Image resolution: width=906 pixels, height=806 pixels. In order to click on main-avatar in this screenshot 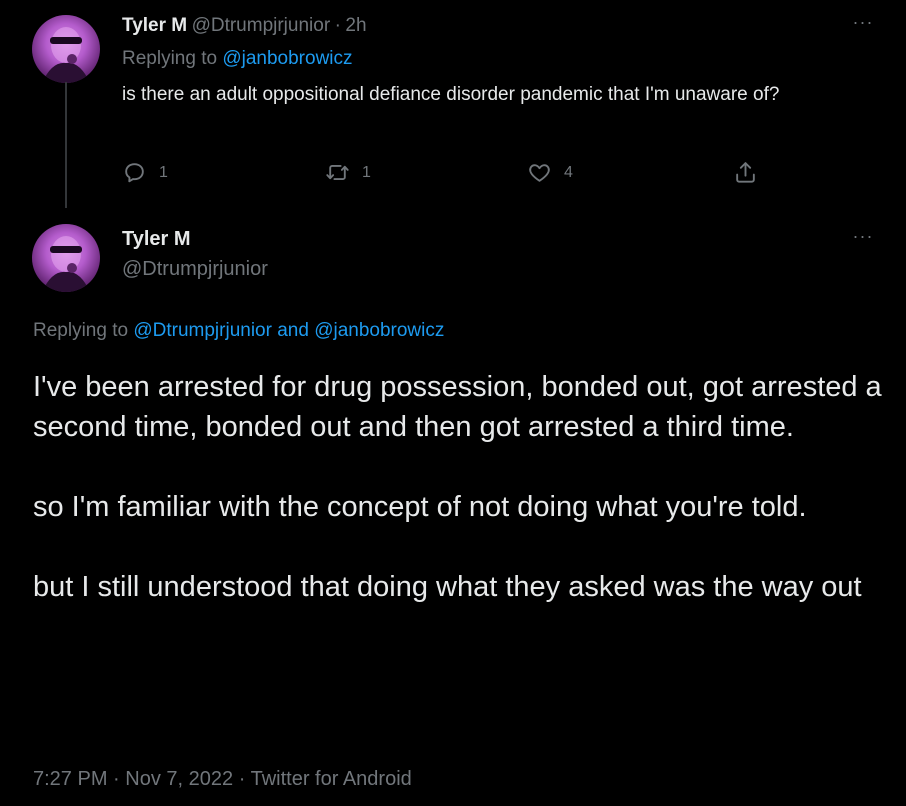, I will do `click(66, 258)`.